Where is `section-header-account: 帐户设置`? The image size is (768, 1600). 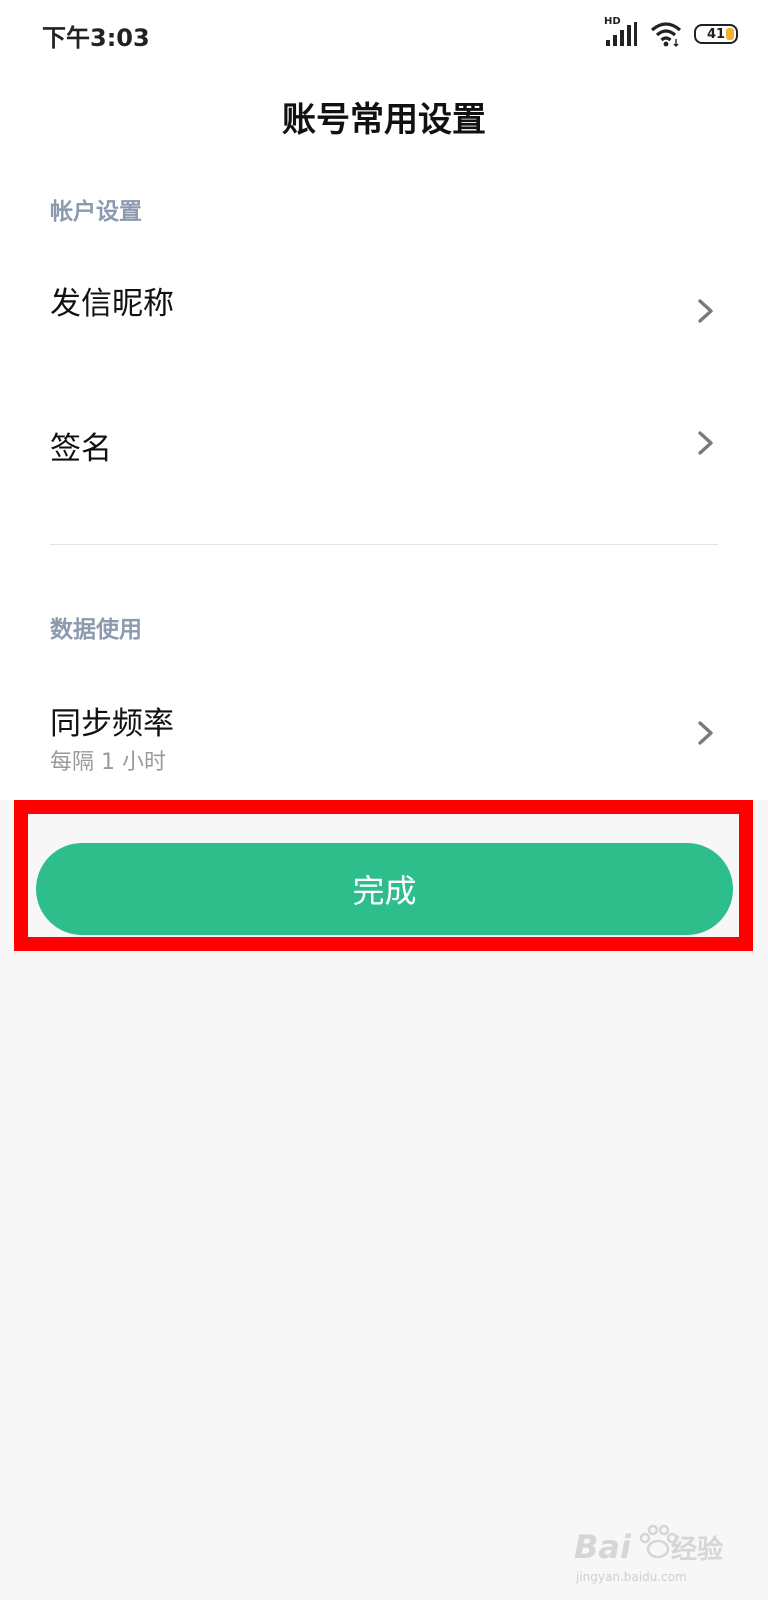 section-header-account: 帐户设置 is located at coordinates (96, 212).